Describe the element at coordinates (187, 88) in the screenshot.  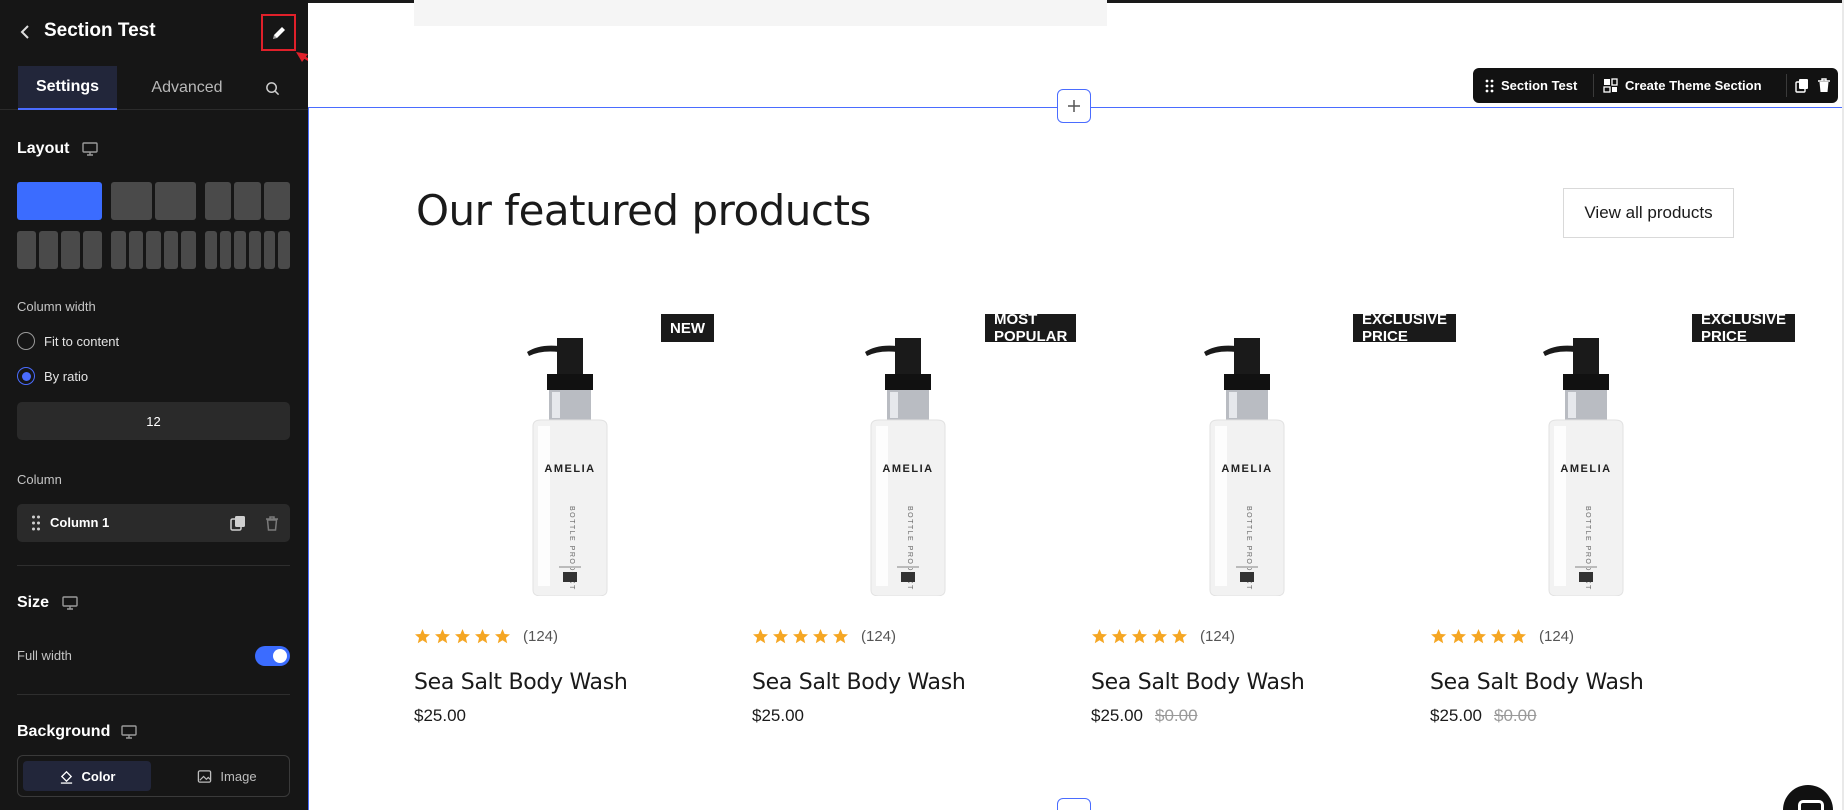
I see `tab-advanced: Advanced` at that location.